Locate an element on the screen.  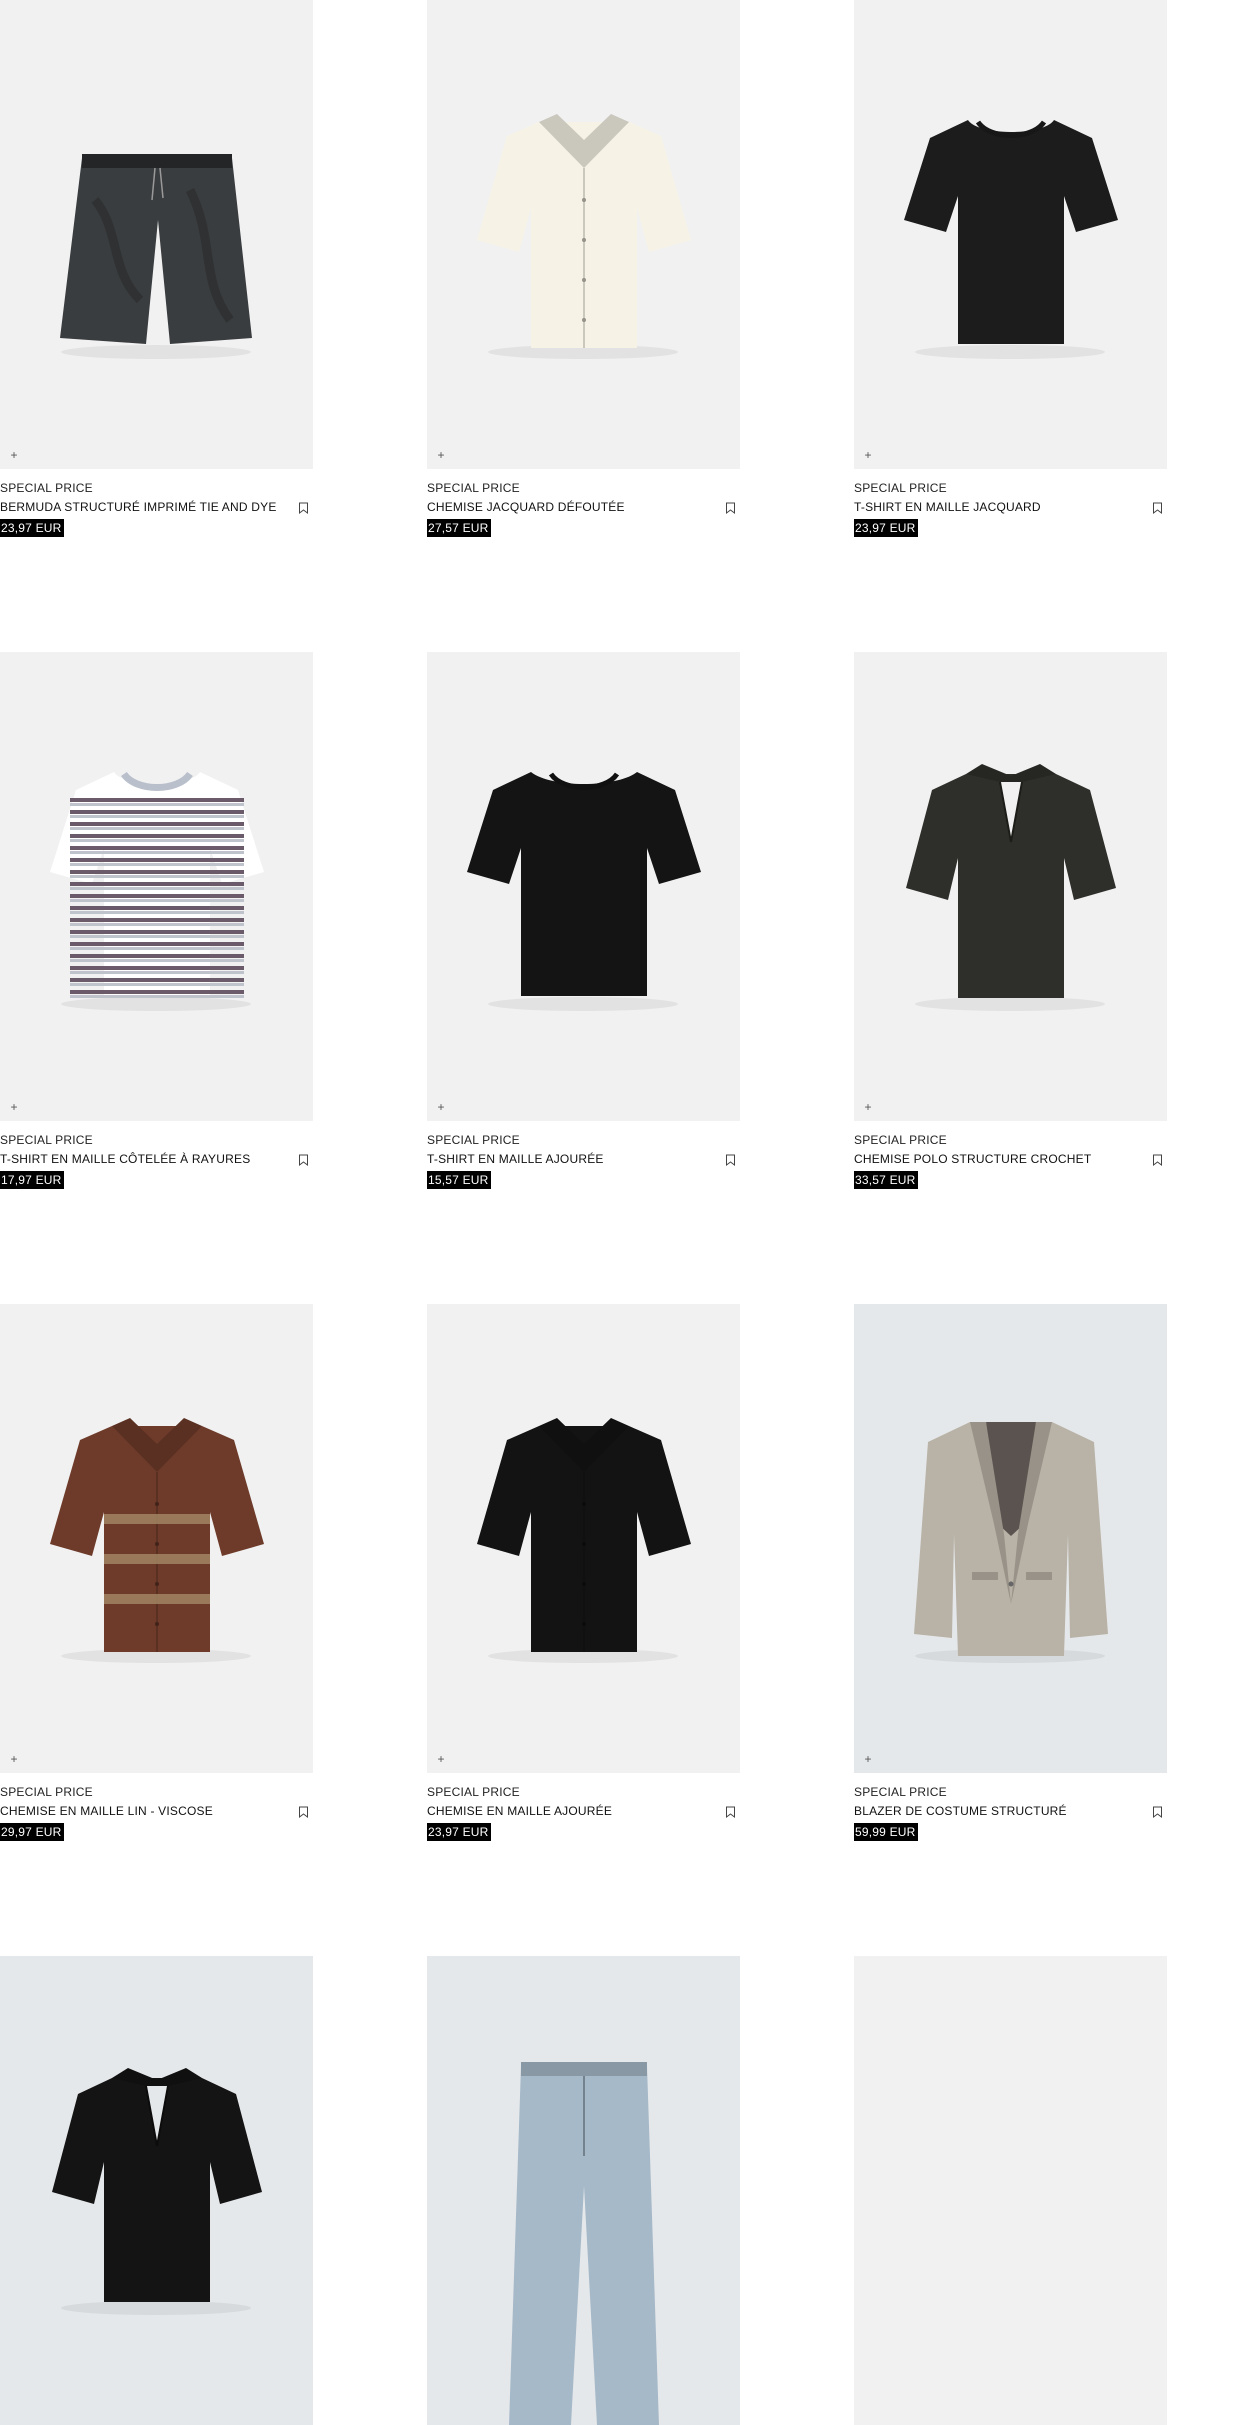
product-name: T-SHIRT EN MAILLE AJOURÉE is located at coordinates (583, 1159).